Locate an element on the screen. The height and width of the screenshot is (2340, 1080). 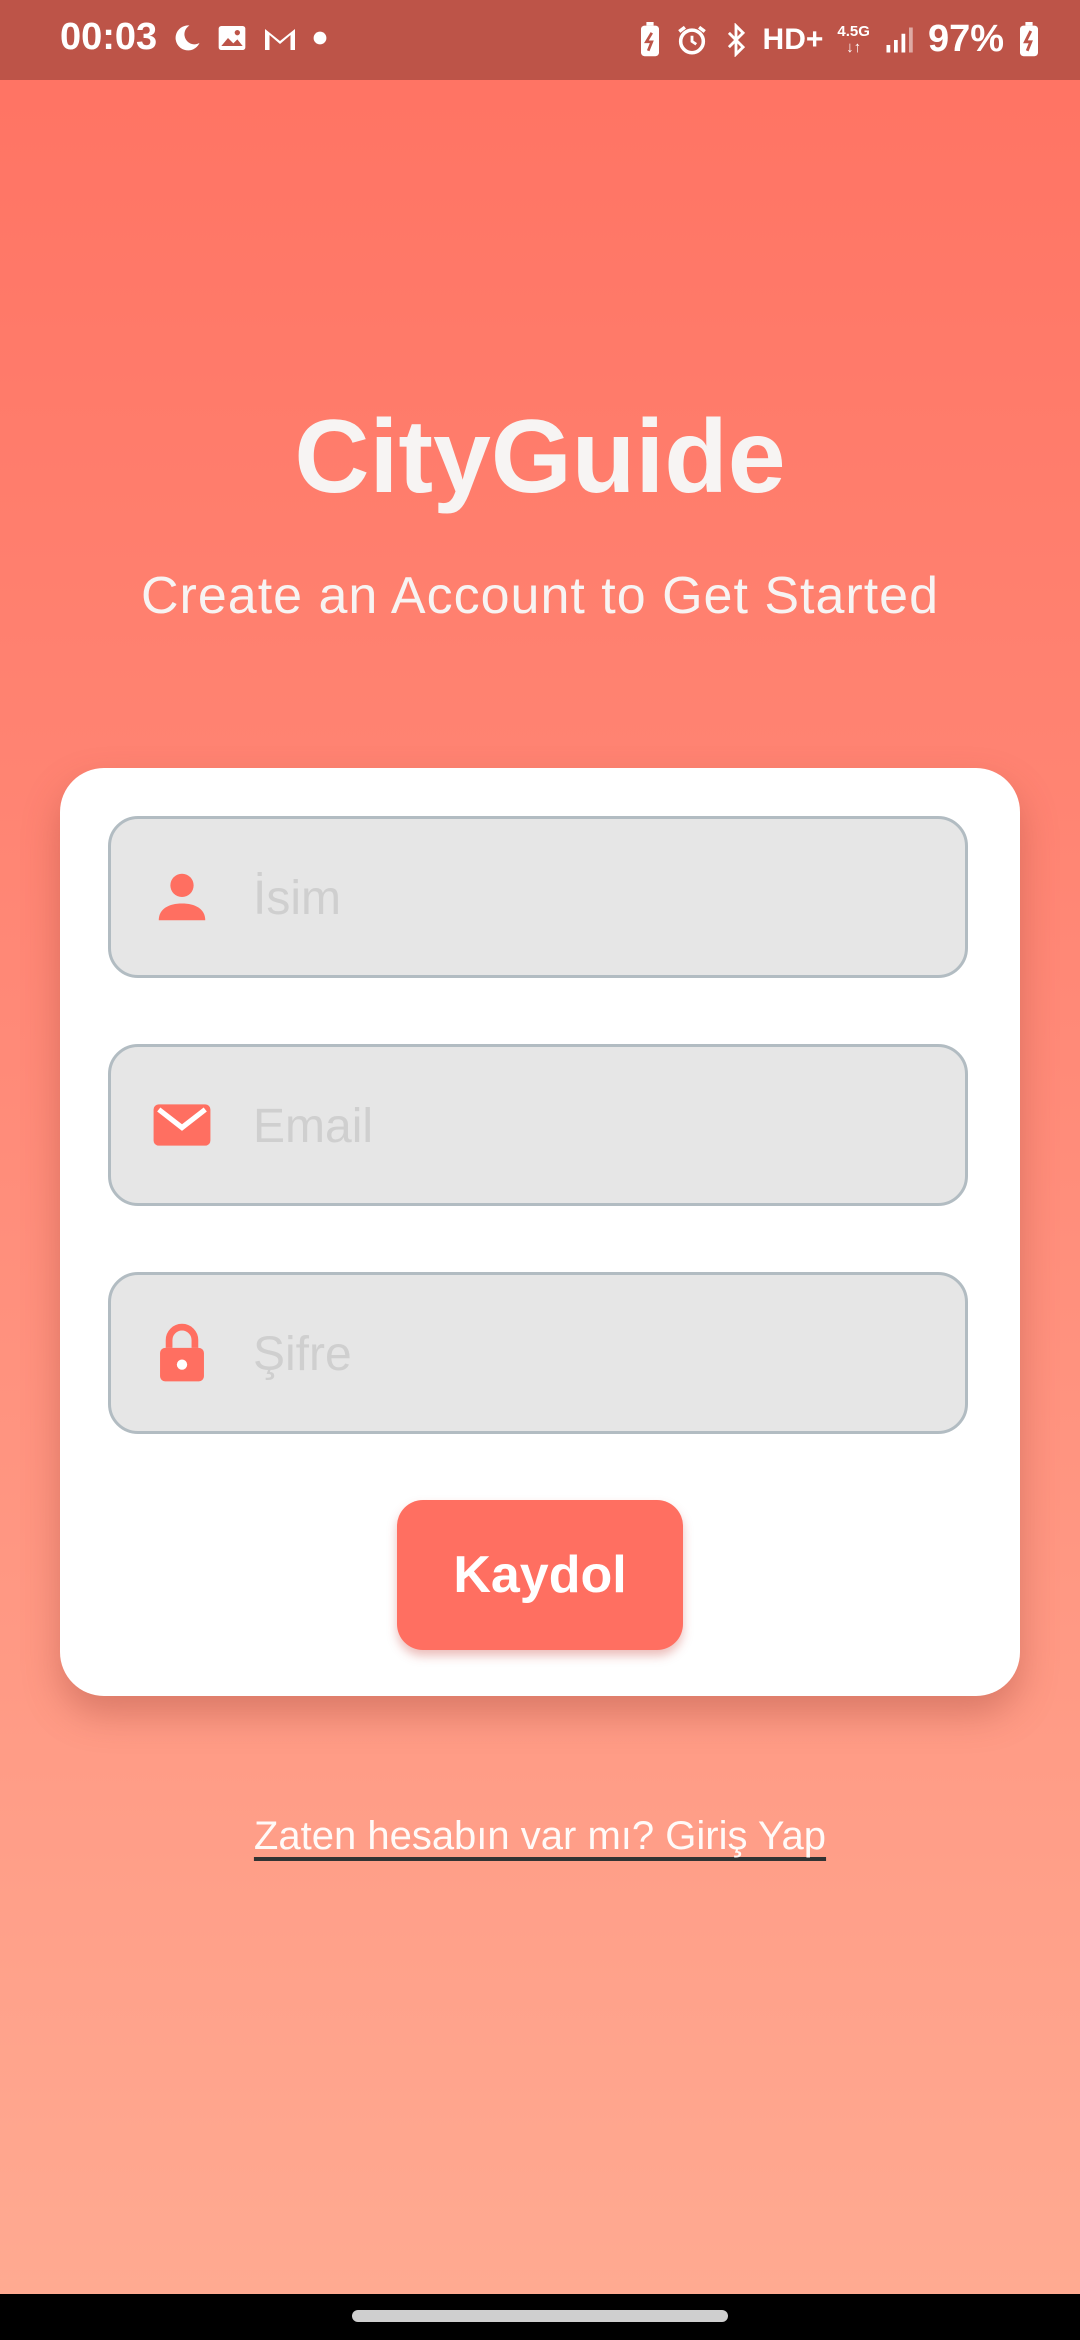
hd-icon: HD+ is located at coordinates (793, 39).